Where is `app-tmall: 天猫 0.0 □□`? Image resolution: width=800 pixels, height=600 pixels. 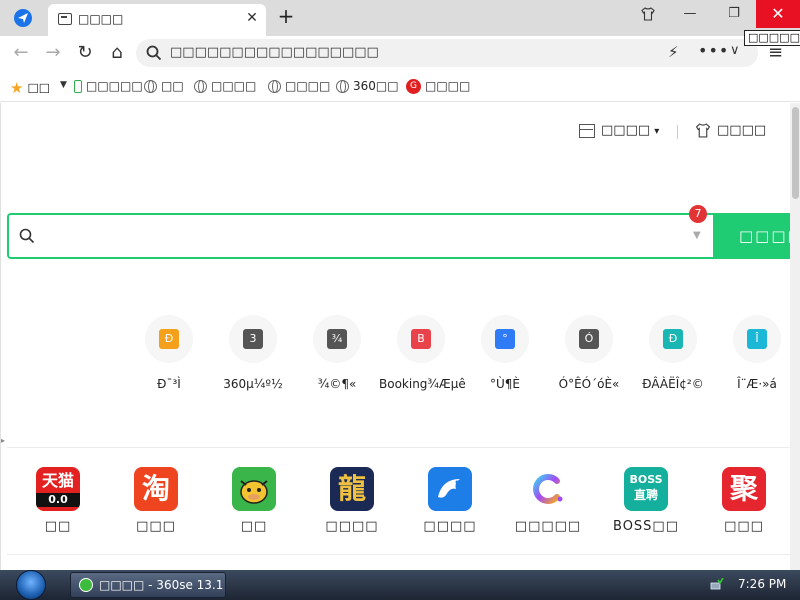 app-tmall: 天猫 0.0 □□ is located at coordinates (58, 500).